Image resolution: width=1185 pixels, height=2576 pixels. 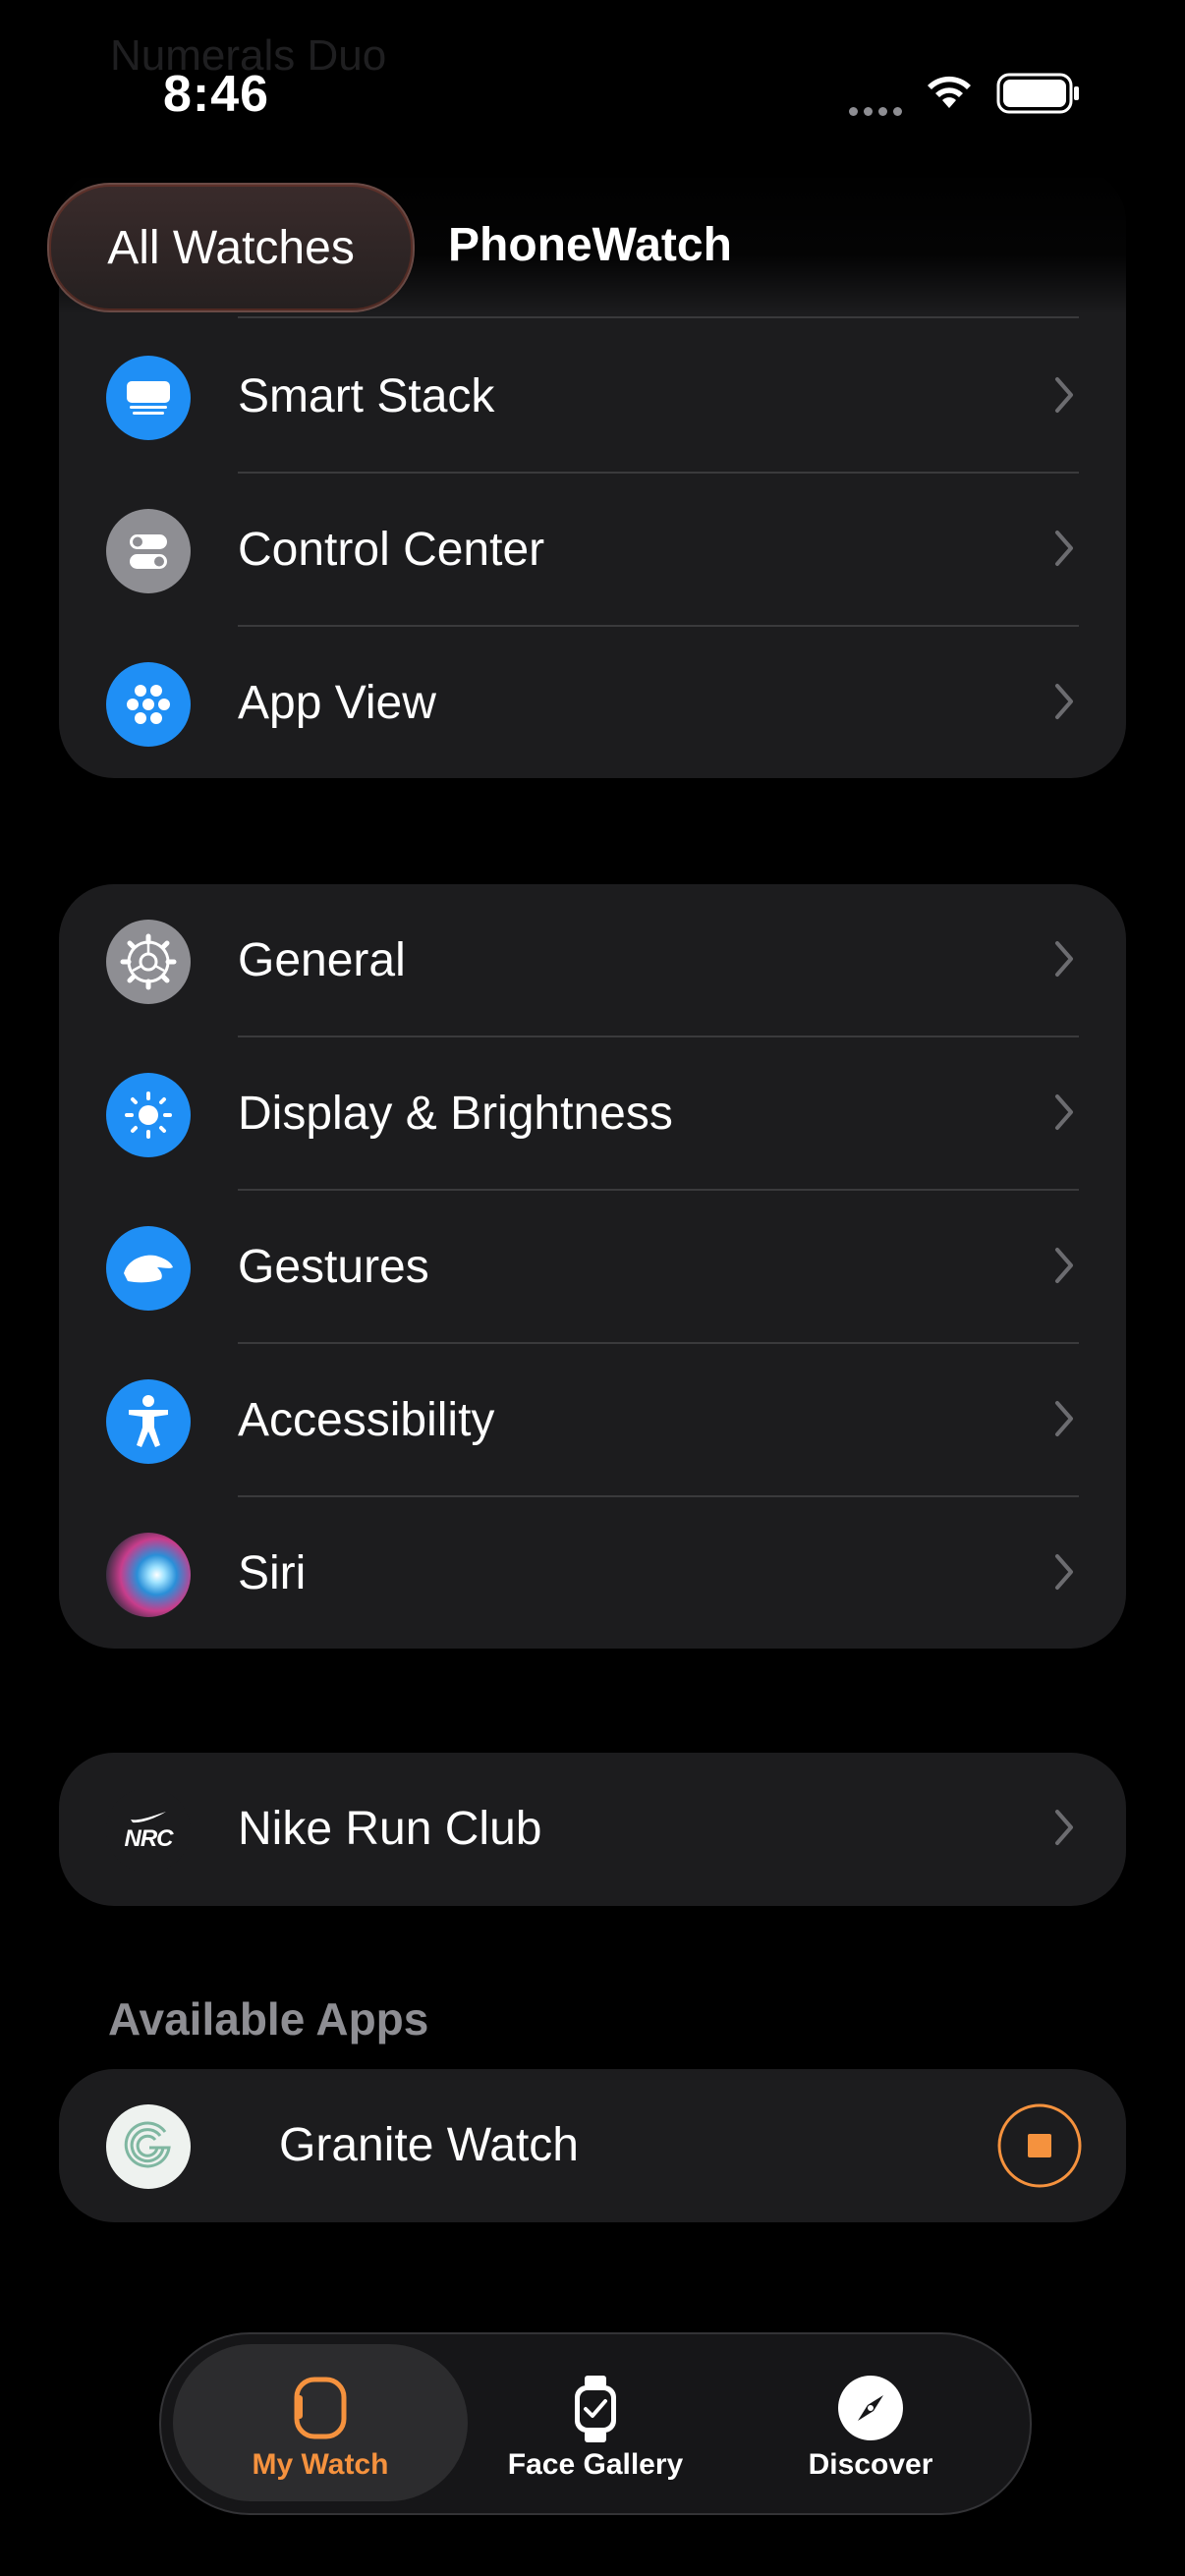 I want to click on third-party-apps-card: NRC Nike Run Club, so click(x=592, y=1829).